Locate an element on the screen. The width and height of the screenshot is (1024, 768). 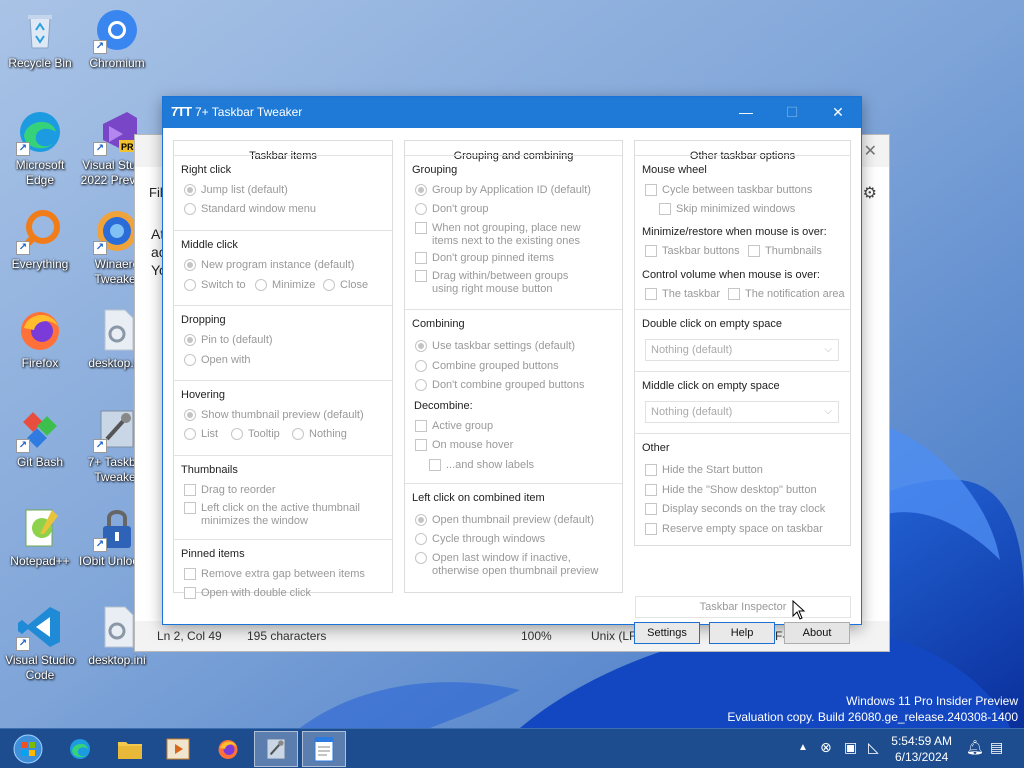
edge-icon: ↗ is located at coordinates (40, 132).